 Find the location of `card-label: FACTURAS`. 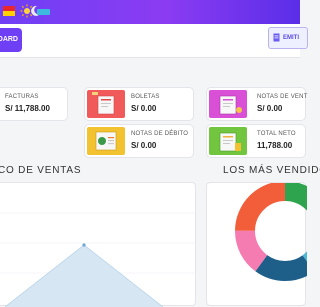

card-label: FACTURAS is located at coordinates (22, 97).